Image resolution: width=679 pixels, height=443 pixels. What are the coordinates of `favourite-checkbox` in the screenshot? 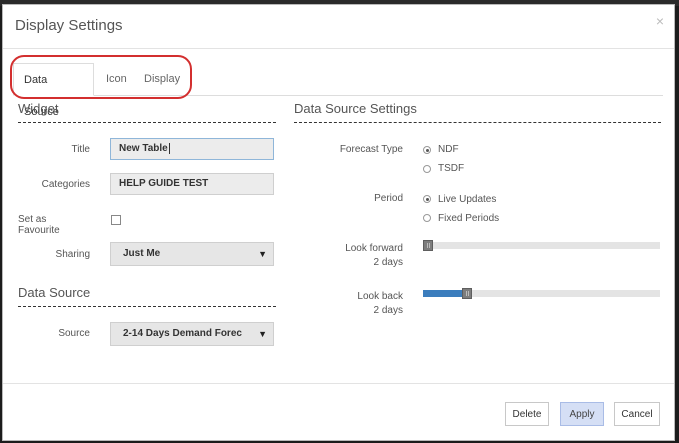 It's located at (116, 220).